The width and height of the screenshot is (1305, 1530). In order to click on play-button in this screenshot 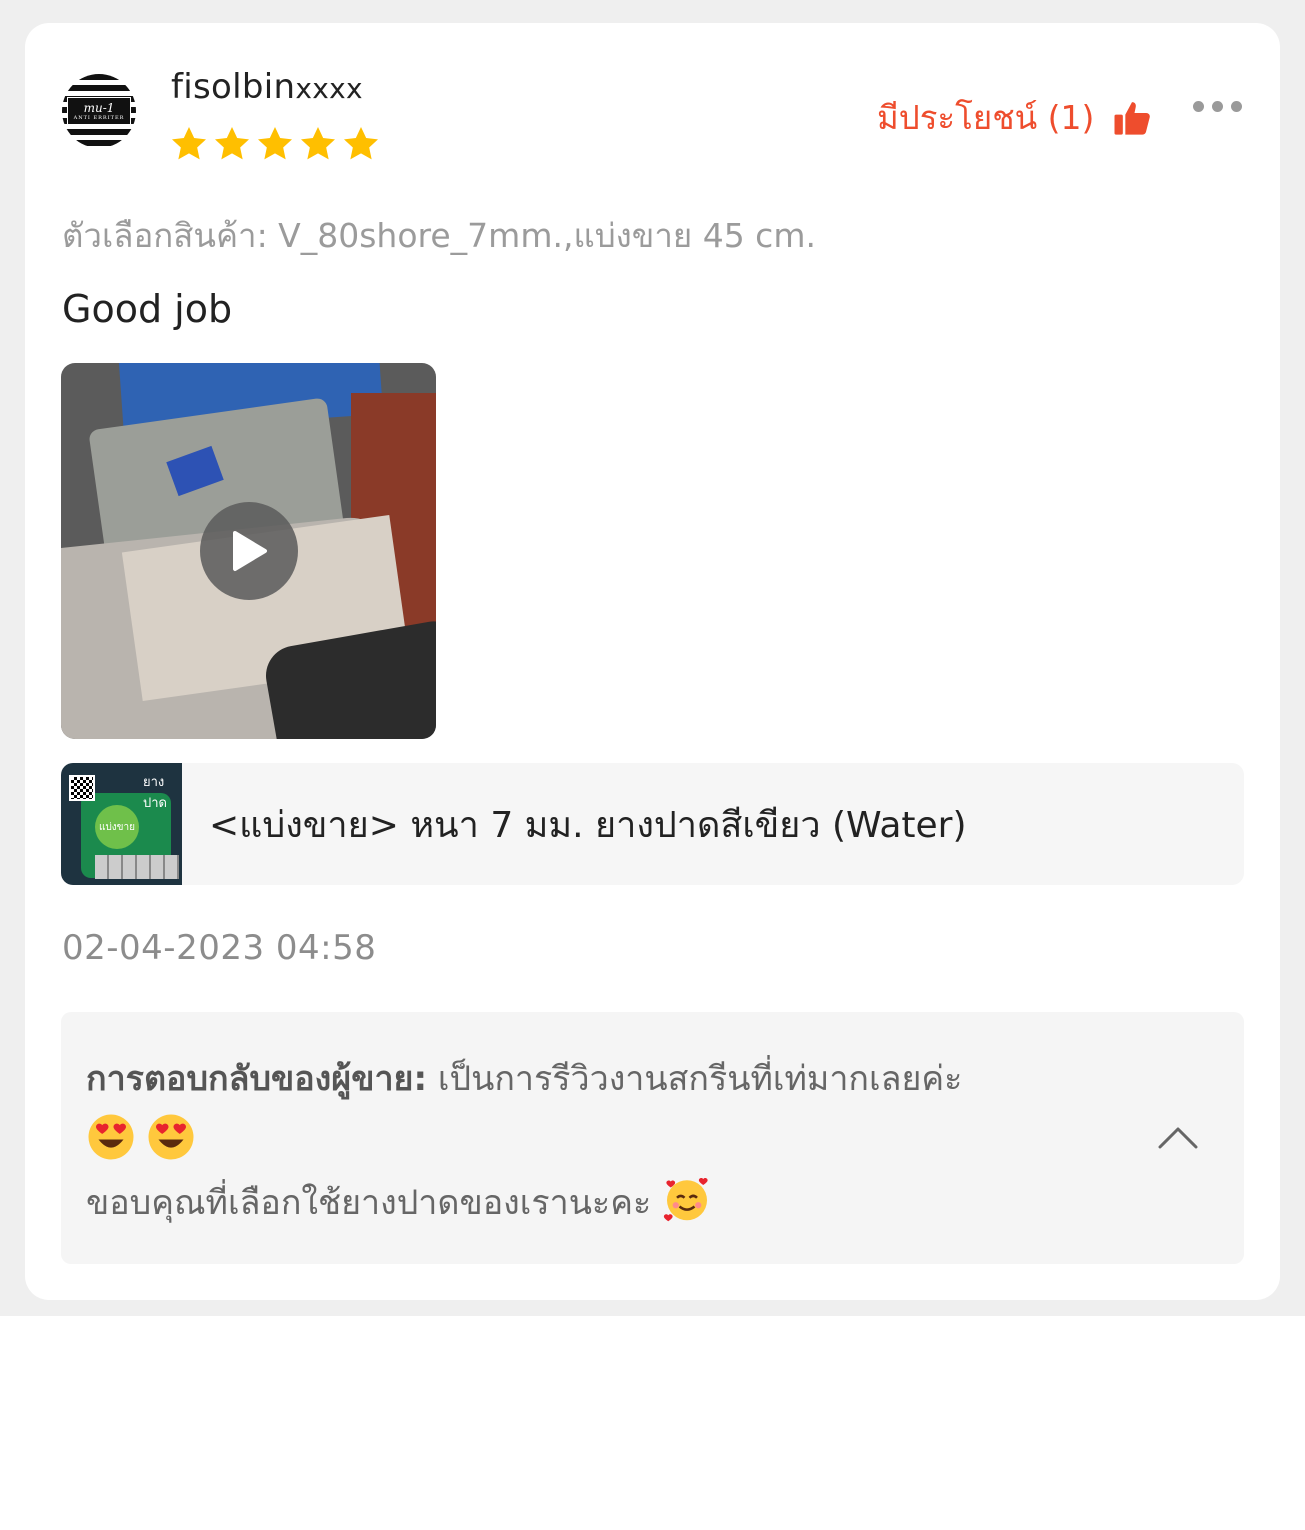, I will do `click(249, 551)`.